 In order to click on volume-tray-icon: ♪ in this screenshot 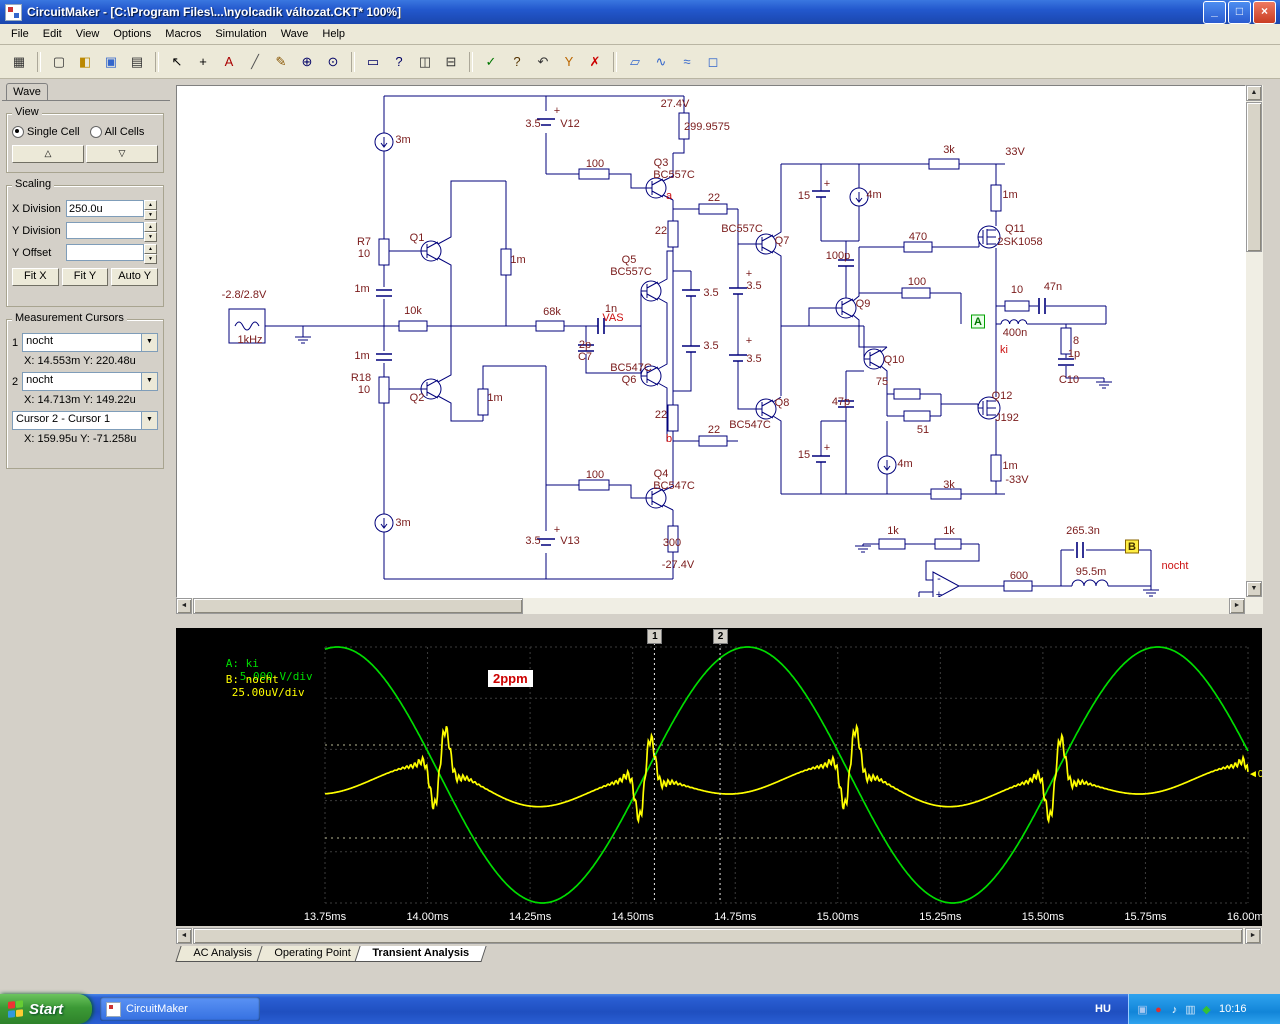, I will do `click(1174, 1010)`.